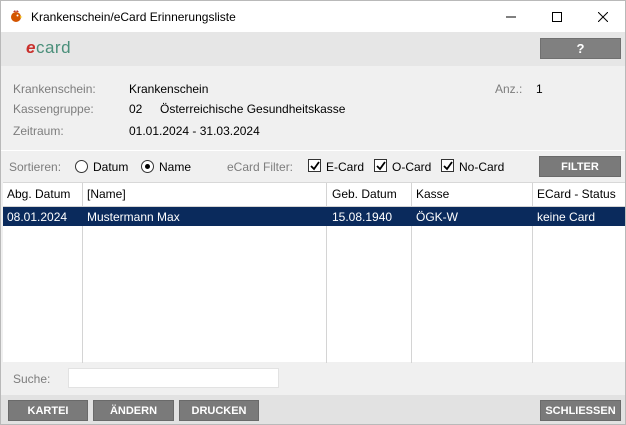  Describe the element at coordinates (37, 217) in the screenshot. I see `cell-abg-datum: 08.01.2024` at that location.